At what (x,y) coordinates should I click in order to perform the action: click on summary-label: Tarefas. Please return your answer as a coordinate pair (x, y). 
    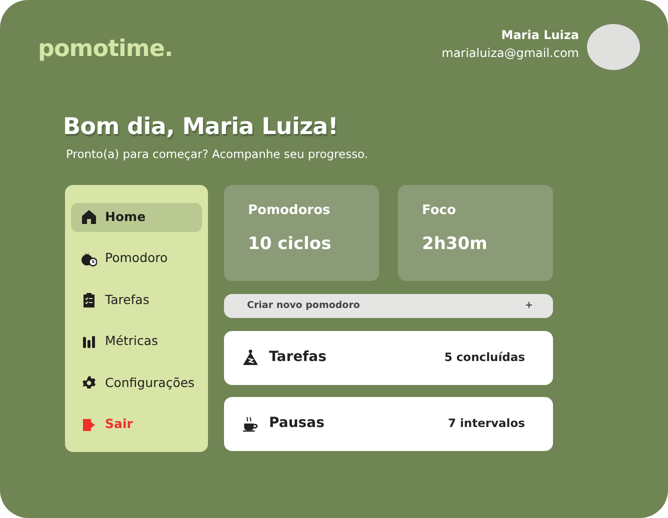
    Looking at the image, I should click on (297, 358).